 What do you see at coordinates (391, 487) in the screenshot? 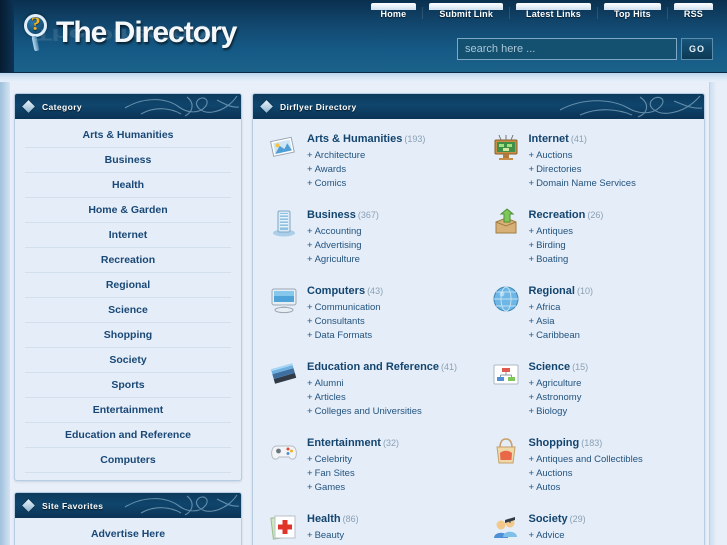
I see `subcategory-link: + Games` at bounding box center [391, 487].